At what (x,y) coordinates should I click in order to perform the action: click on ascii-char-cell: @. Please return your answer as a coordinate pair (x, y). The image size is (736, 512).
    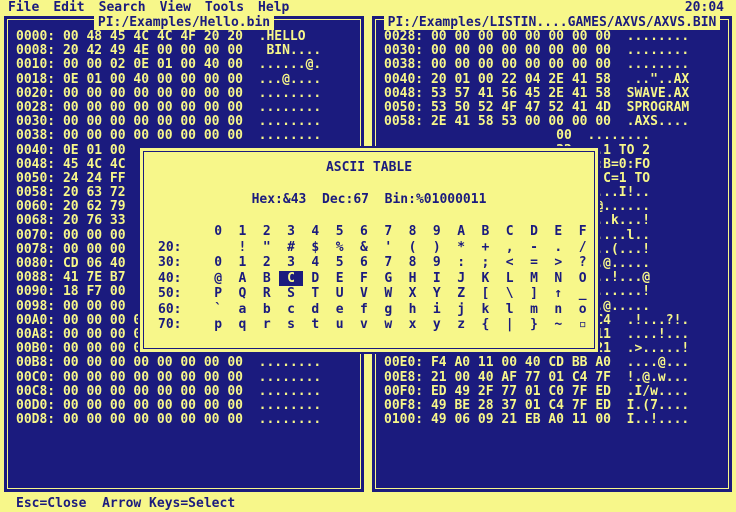
    Looking at the image, I should click on (218, 279).